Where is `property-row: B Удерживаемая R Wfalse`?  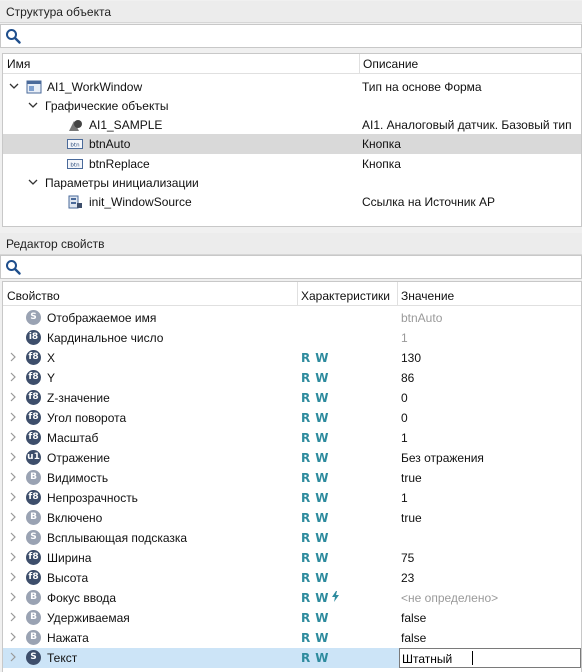
property-row: B Удерживаемая R Wfalse is located at coordinates (292, 618).